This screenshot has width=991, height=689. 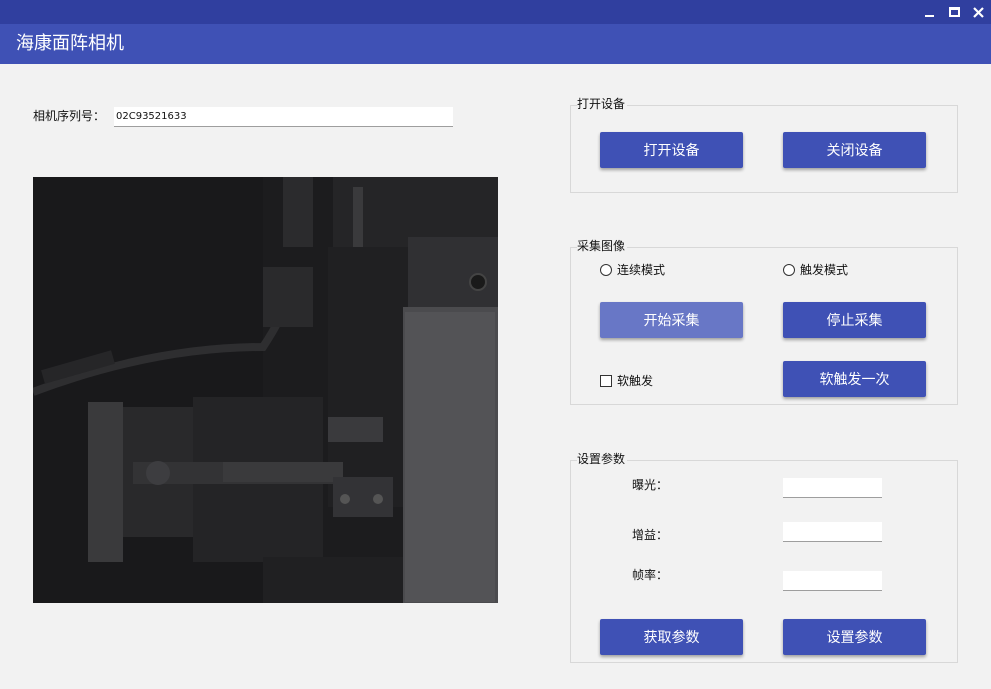 What do you see at coordinates (70, 43) in the screenshot?
I see `window-title: 海康面阵相机` at bounding box center [70, 43].